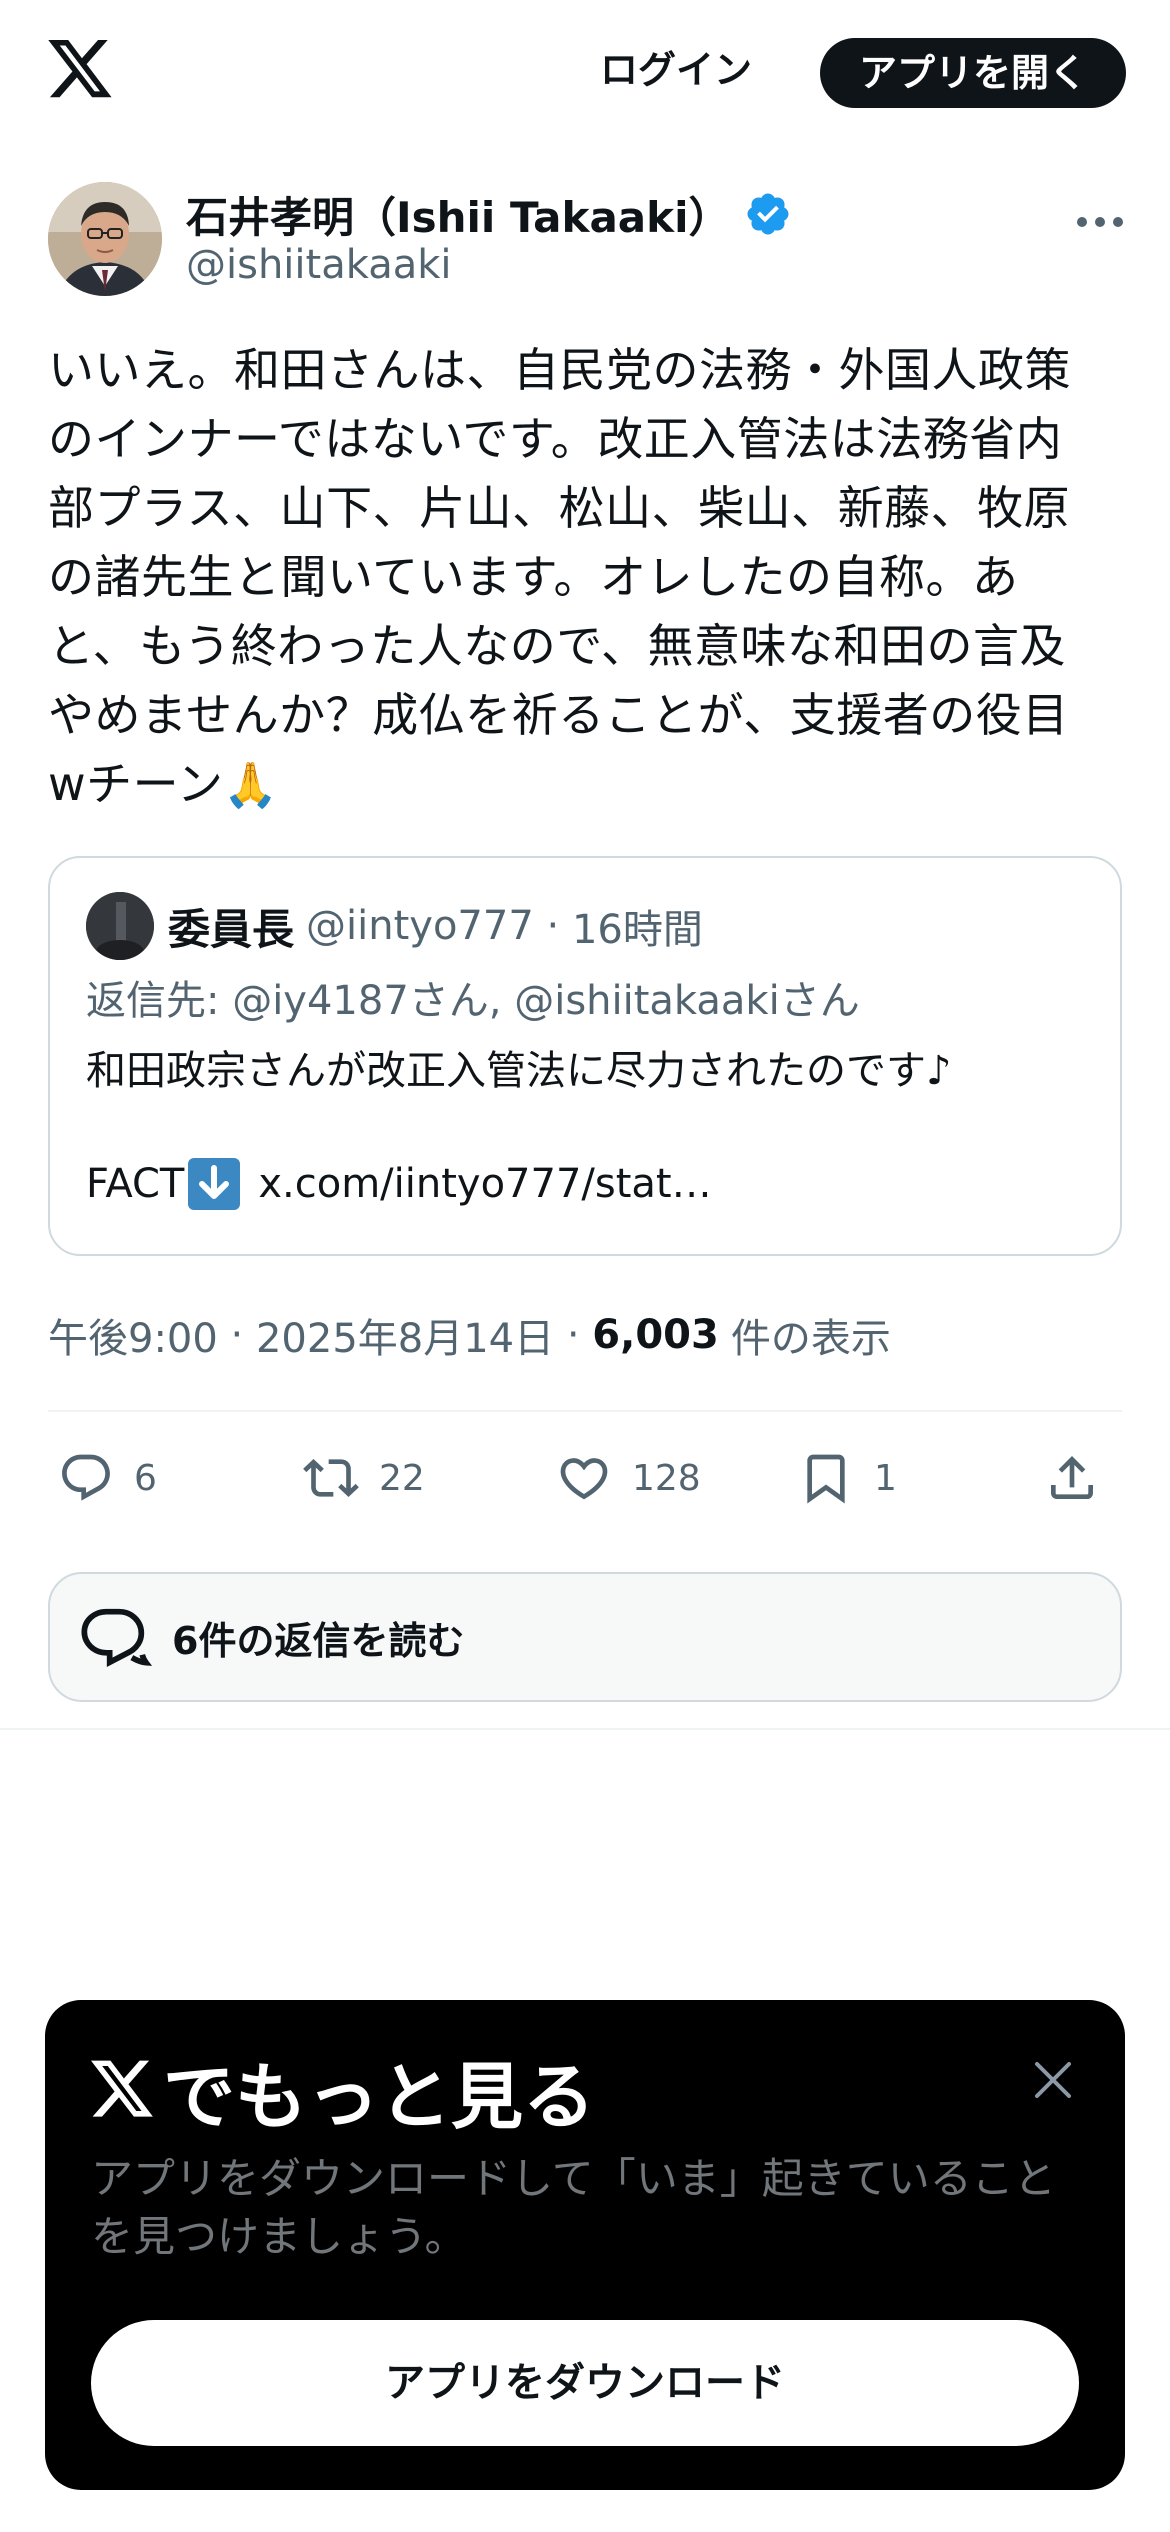 The image size is (1170, 2532). Describe the element at coordinates (628, 1478) in the screenshot. I see `like-button: 128` at that location.